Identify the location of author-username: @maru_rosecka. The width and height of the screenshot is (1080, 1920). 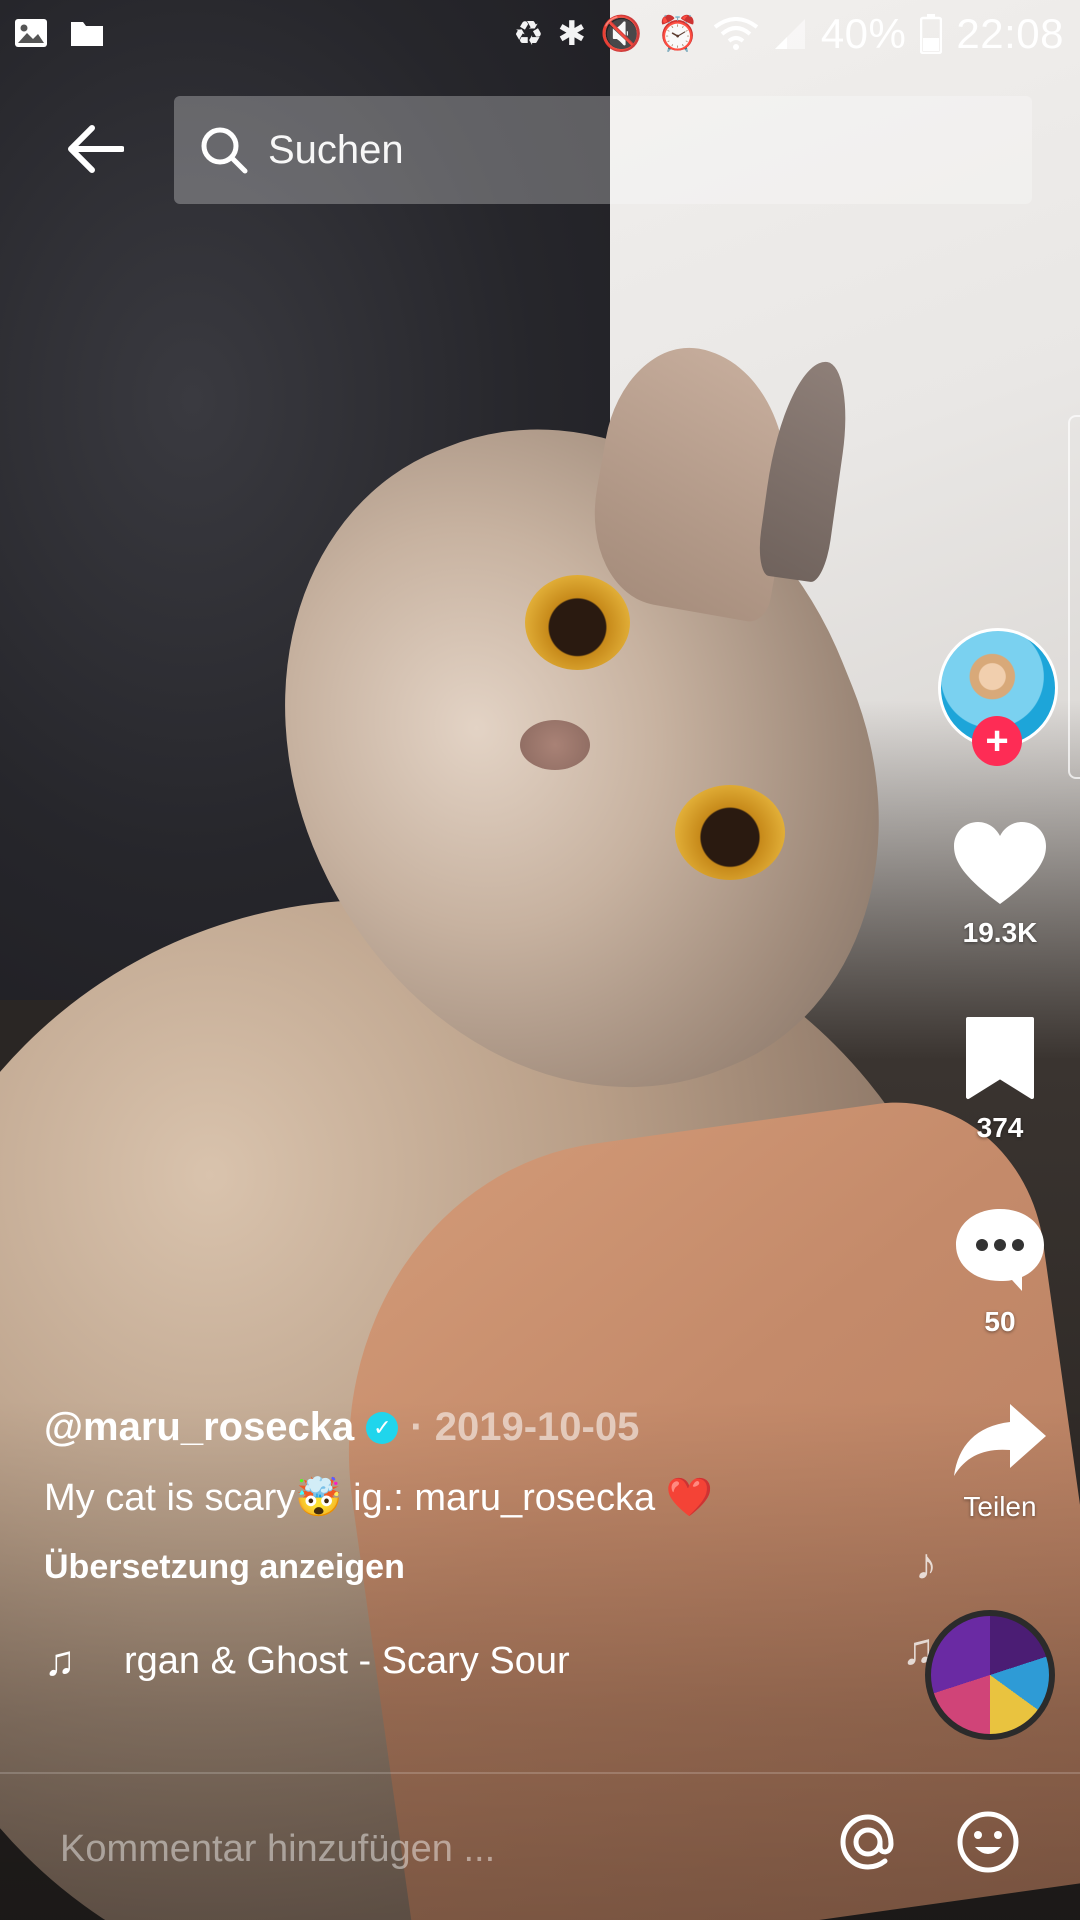
(199, 1427).